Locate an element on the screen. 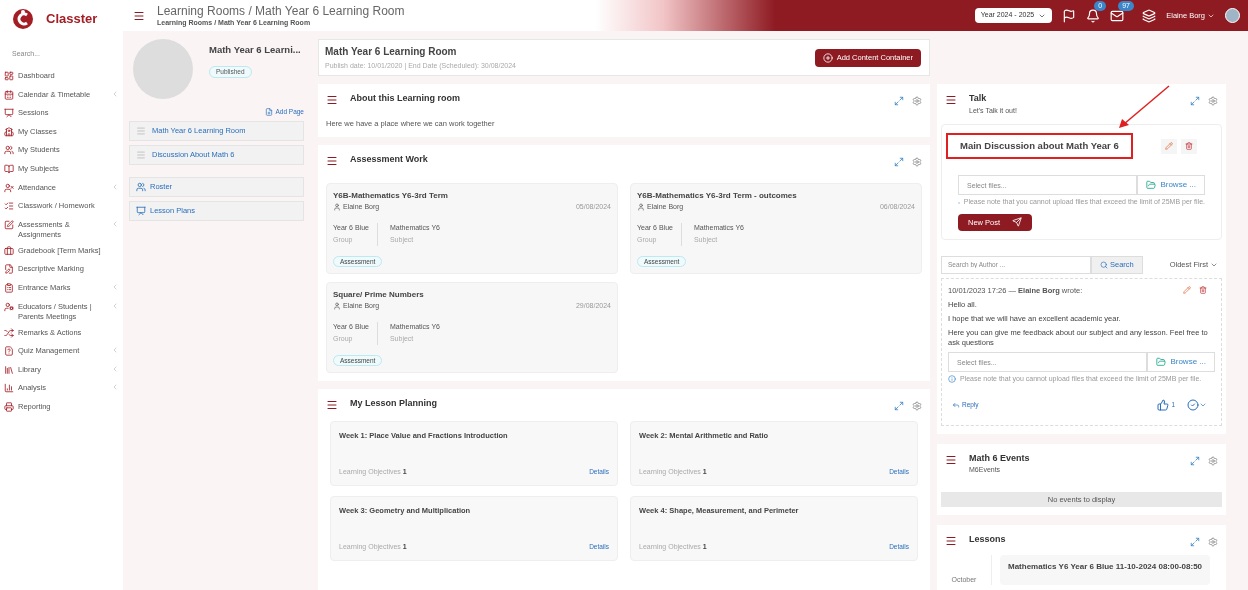 The height and width of the screenshot is (590, 1248). thumbs-up-icon is located at coordinates (1163, 404).